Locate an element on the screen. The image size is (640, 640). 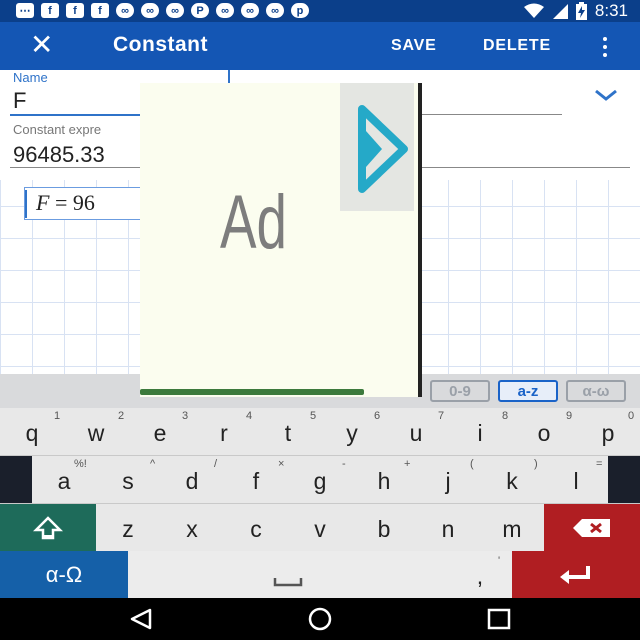
enter-icon is located at coordinates (575, 574).